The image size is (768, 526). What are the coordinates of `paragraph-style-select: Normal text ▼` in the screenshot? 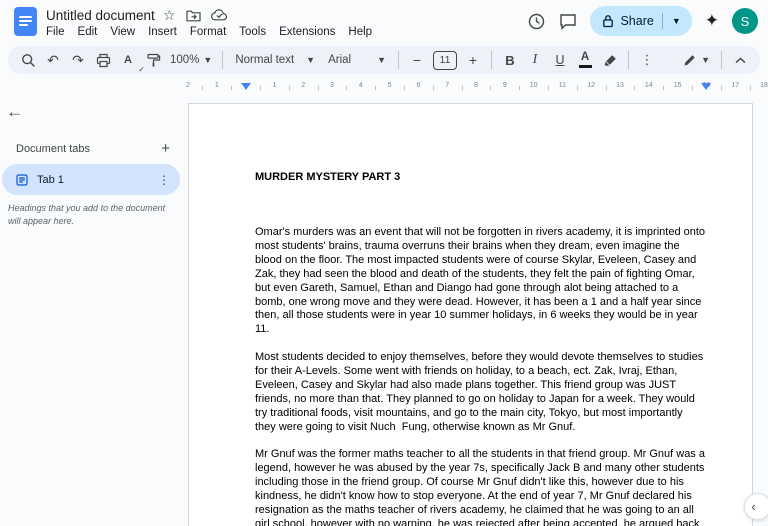 It's located at (275, 60).